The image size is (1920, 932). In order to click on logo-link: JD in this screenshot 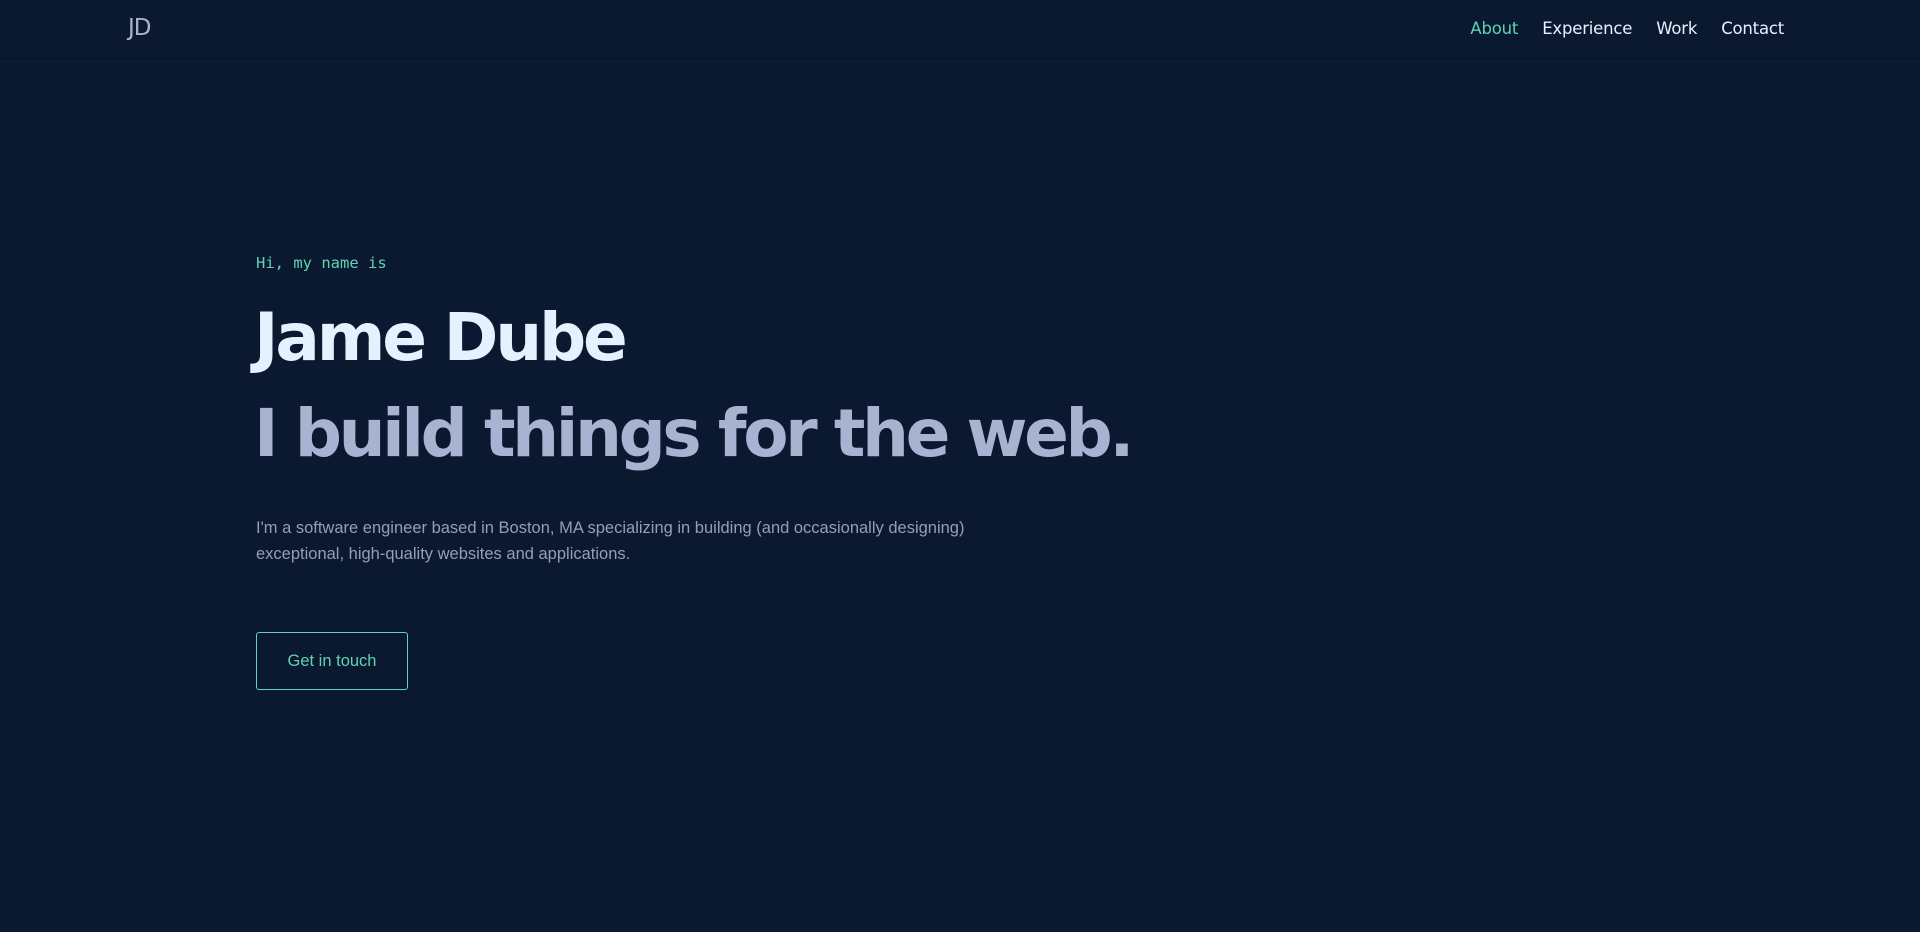, I will do `click(139, 28)`.